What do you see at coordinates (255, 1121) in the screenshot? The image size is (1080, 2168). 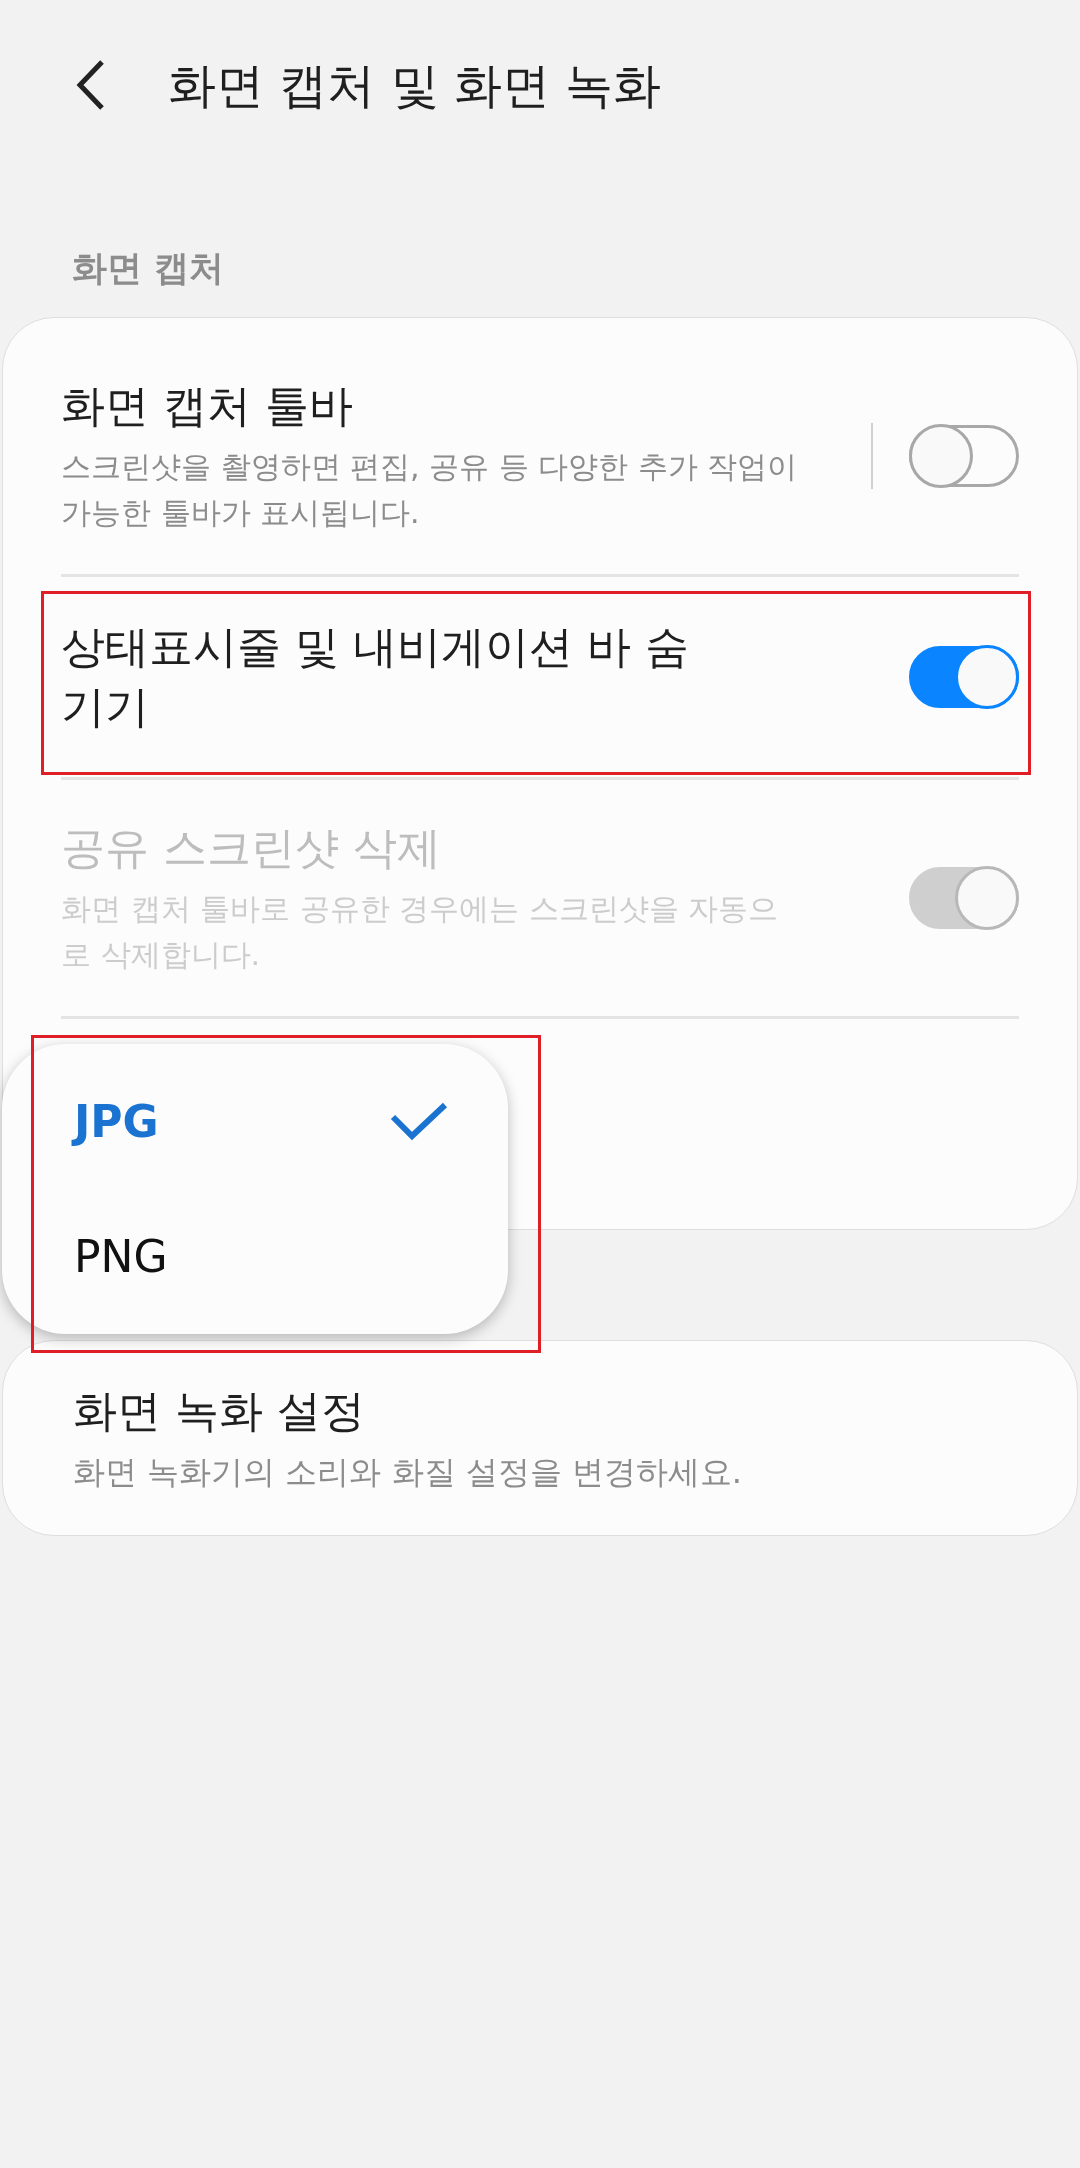 I see `format-option: JPG` at bounding box center [255, 1121].